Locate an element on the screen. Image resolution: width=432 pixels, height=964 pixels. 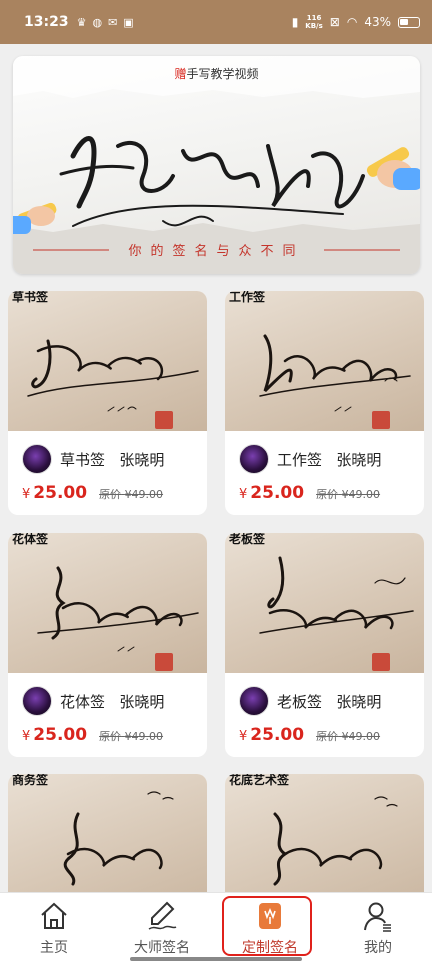
product-card: 花底艺术签 is located at coordinates (324, 833).